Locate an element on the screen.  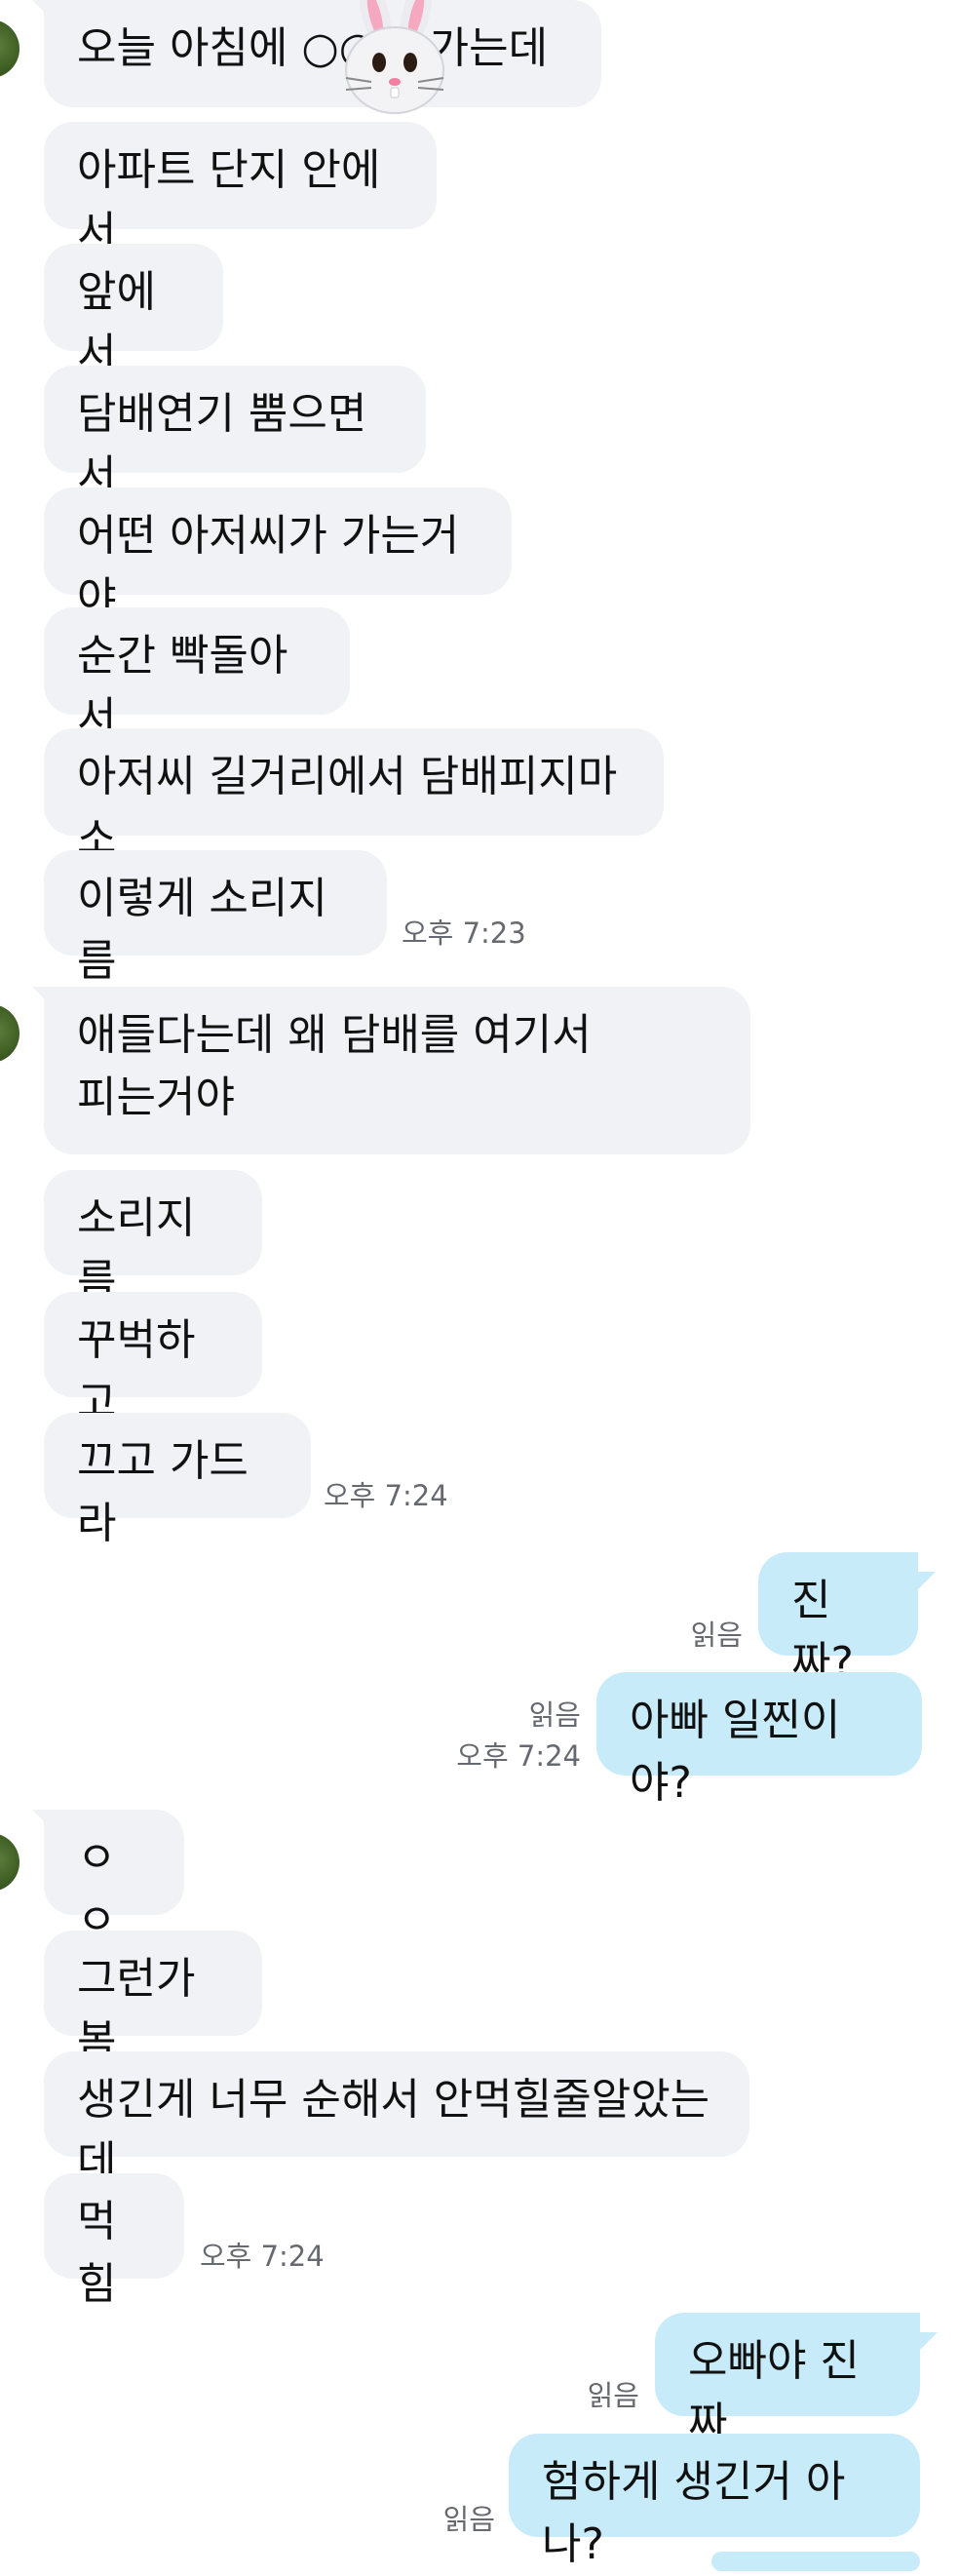
incoming-message: 오늘 아침에 ○○랑 가는데 is located at coordinates (317, 57).